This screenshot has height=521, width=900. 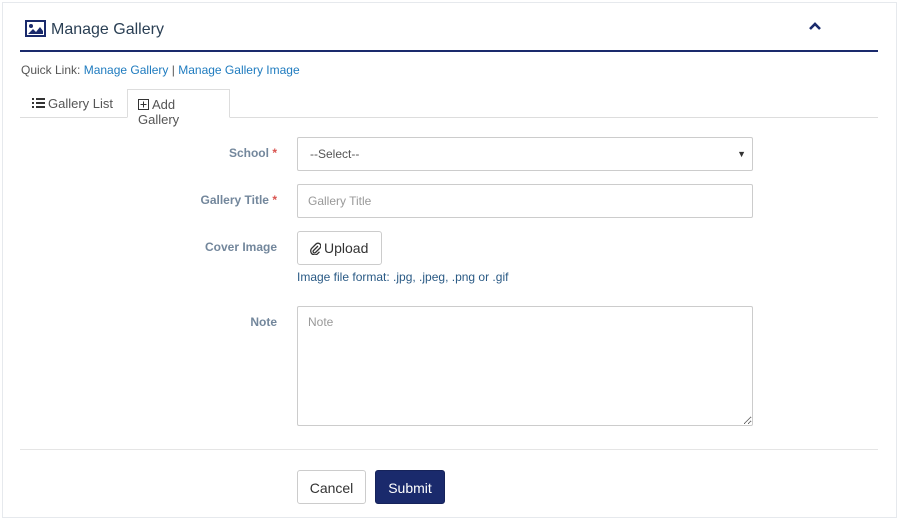 What do you see at coordinates (346, 248) in the screenshot?
I see `upload-button-label: Upload` at bounding box center [346, 248].